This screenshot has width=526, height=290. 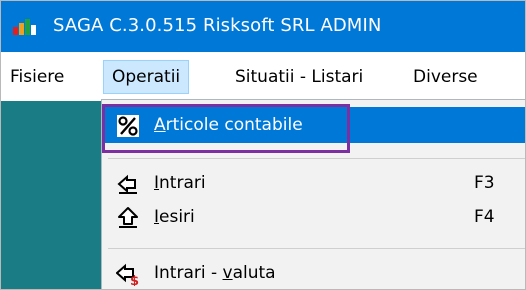 I want to click on menu-item-iesiri: Iesiri F4, so click(x=313, y=217).